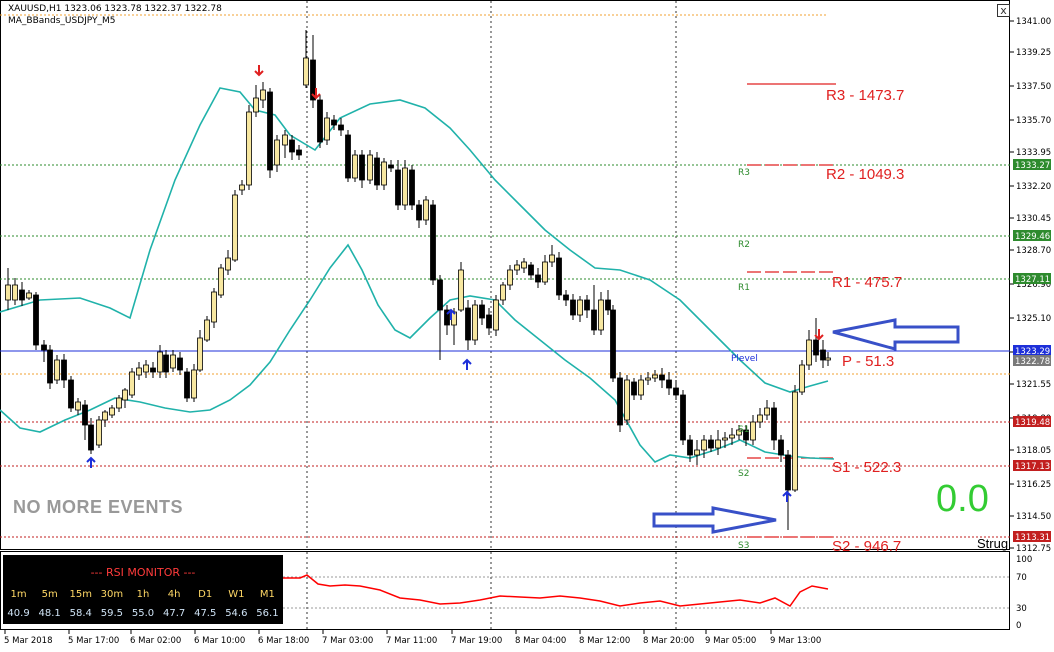  Describe the element at coordinates (18, 613) in the screenshot. I see `rsi-tf-value: 40.9` at that location.